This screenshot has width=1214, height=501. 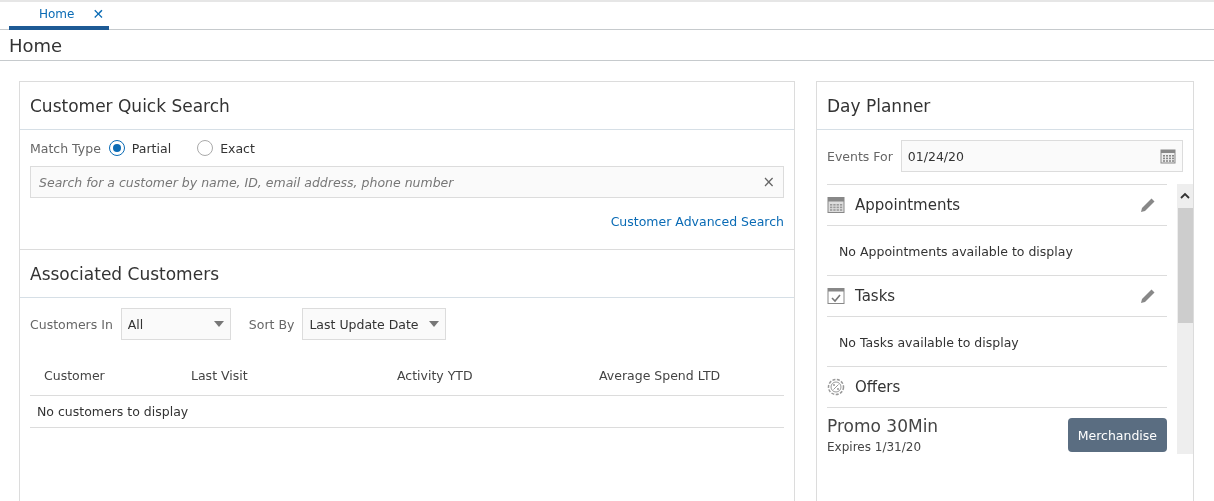 I want to click on dropdown-value: Last Update Date, so click(x=364, y=324).